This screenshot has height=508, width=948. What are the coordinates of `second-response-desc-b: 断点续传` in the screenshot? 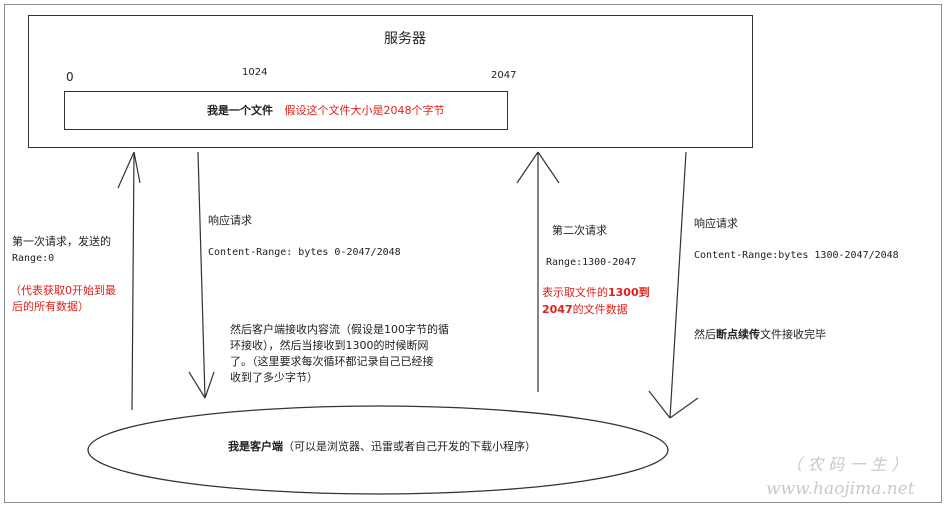 It's located at (738, 334).